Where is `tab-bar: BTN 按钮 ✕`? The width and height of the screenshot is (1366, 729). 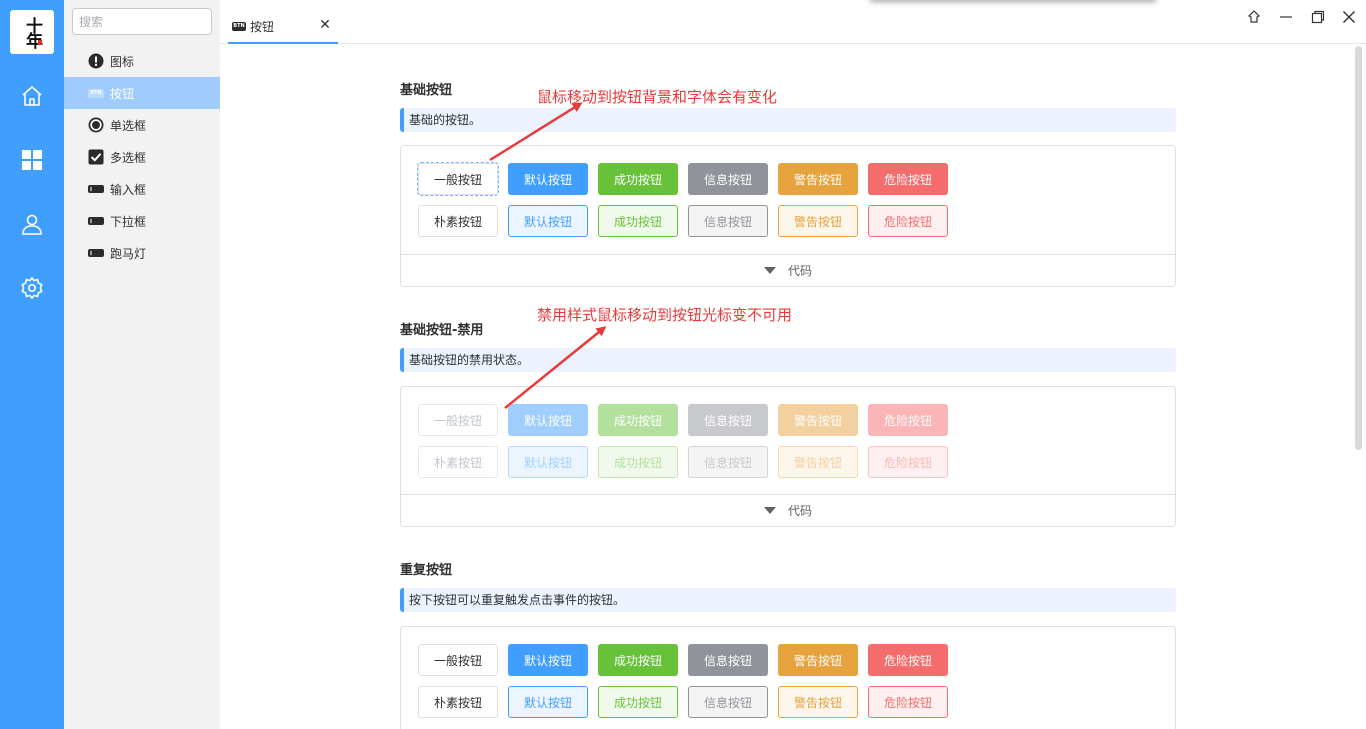
tab-bar: BTN 按钮 ✕ is located at coordinates (793, 22).